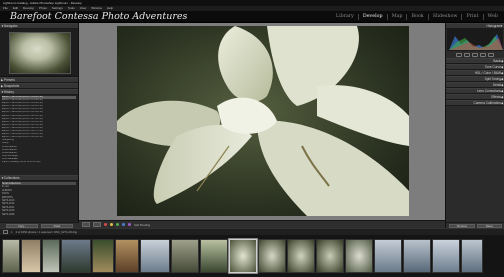 Image resolution: width=504 pixels, height=277 pixels. I want to click on module-library: Library, so click(345, 17).